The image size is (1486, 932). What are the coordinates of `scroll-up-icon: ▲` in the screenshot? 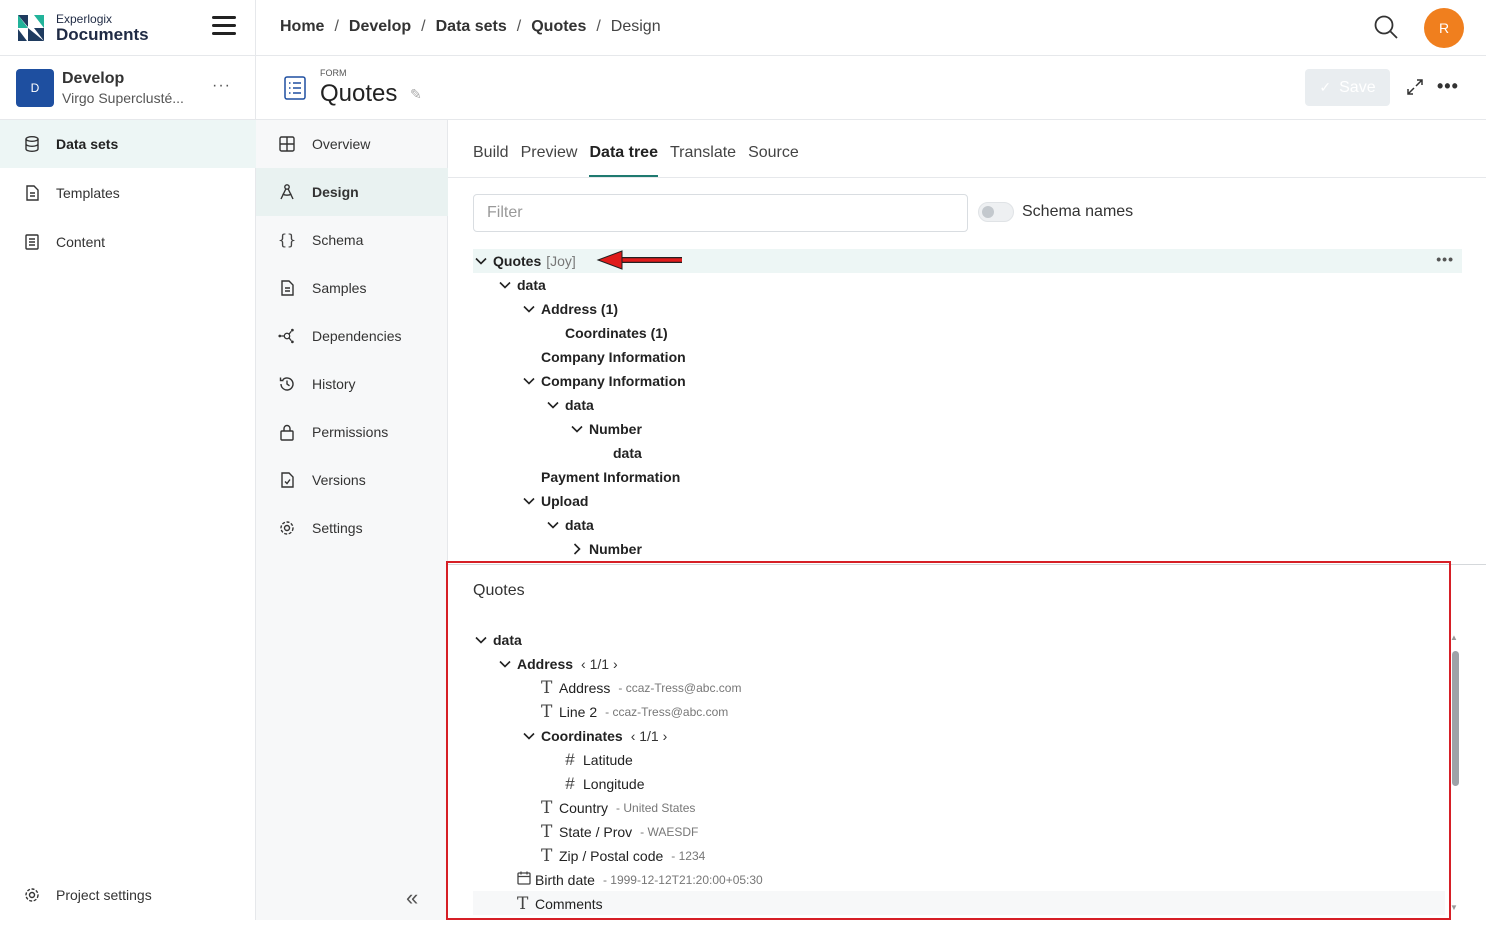 It's located at (1454, 637).